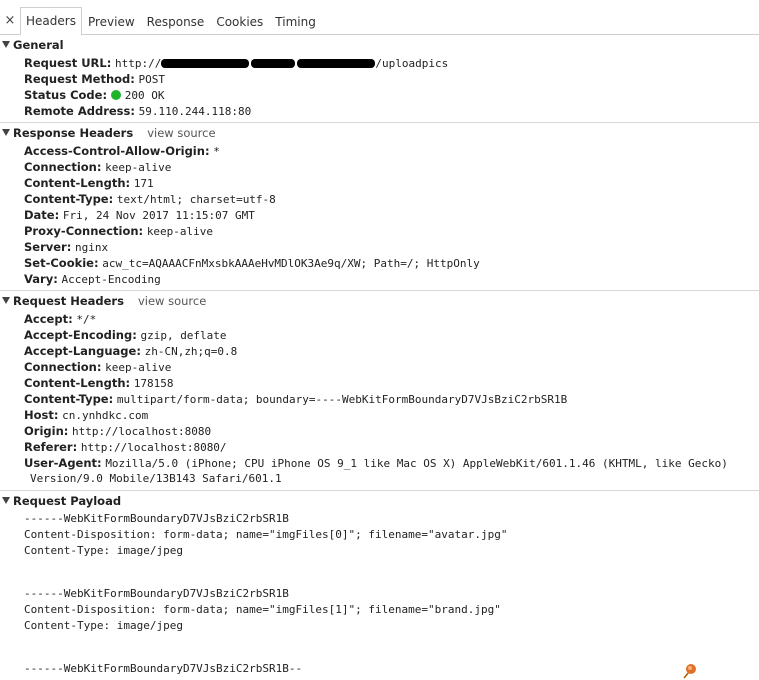 The width and height of the screenshot is (759, 680). Describe the element at coordinates (68, 301) in the screenshot. I see `request-headers-title: Request Headers` at that location.